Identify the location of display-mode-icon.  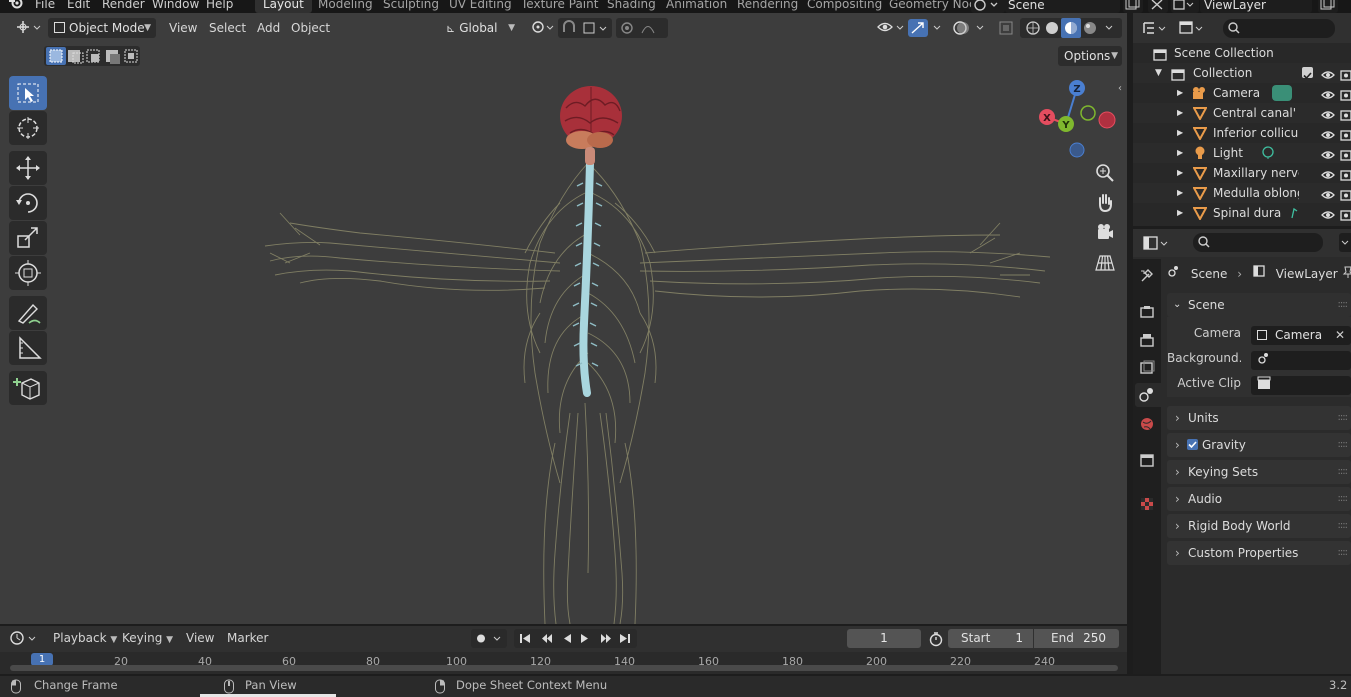
(1156, 28).